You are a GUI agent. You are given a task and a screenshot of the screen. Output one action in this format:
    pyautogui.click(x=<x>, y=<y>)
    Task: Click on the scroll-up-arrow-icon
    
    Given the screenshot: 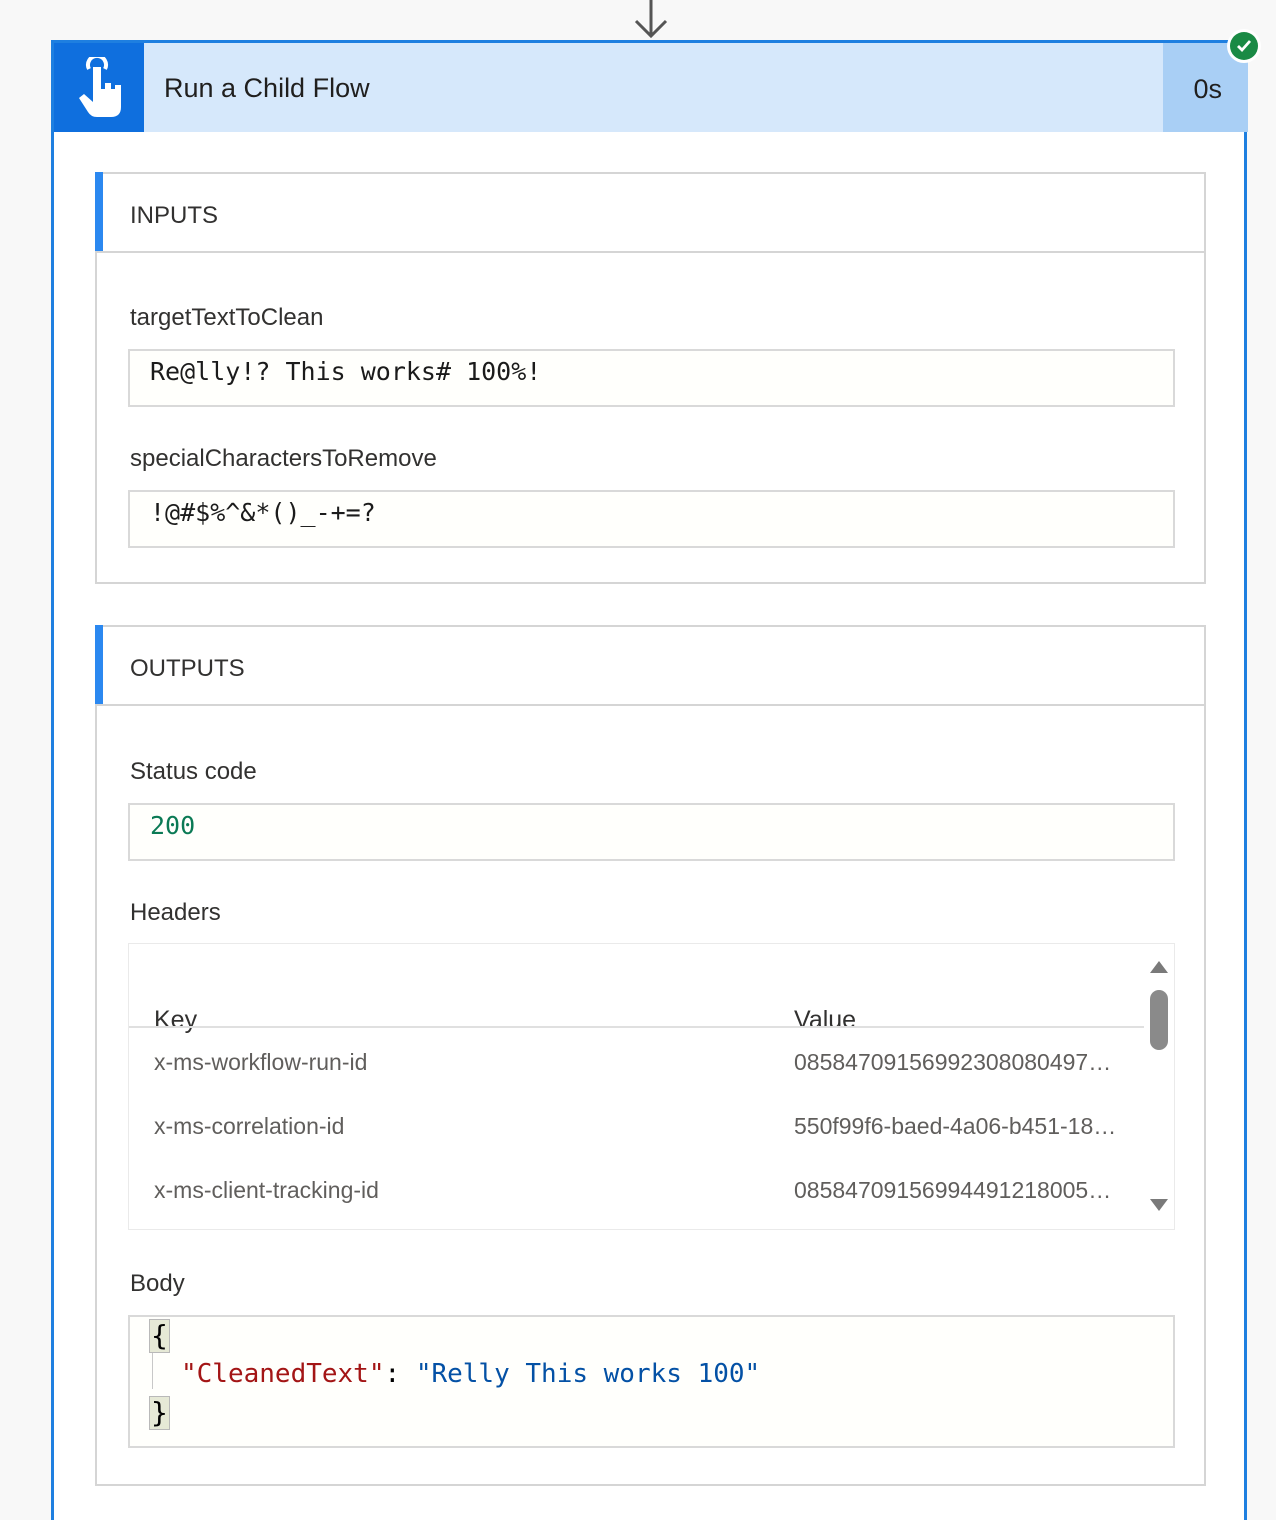 What is the action you would take?
    pyautogui.click(x=1159, y=967)
    